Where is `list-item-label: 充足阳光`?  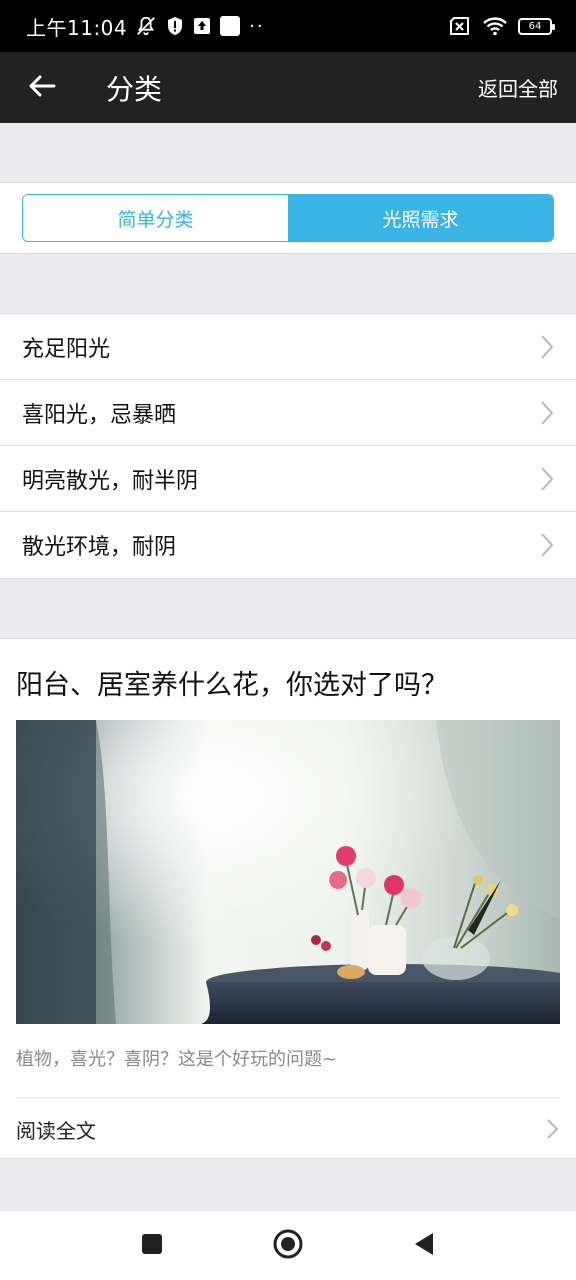 list-item-label: 充足阳光 is located at coordinates (66, 349).